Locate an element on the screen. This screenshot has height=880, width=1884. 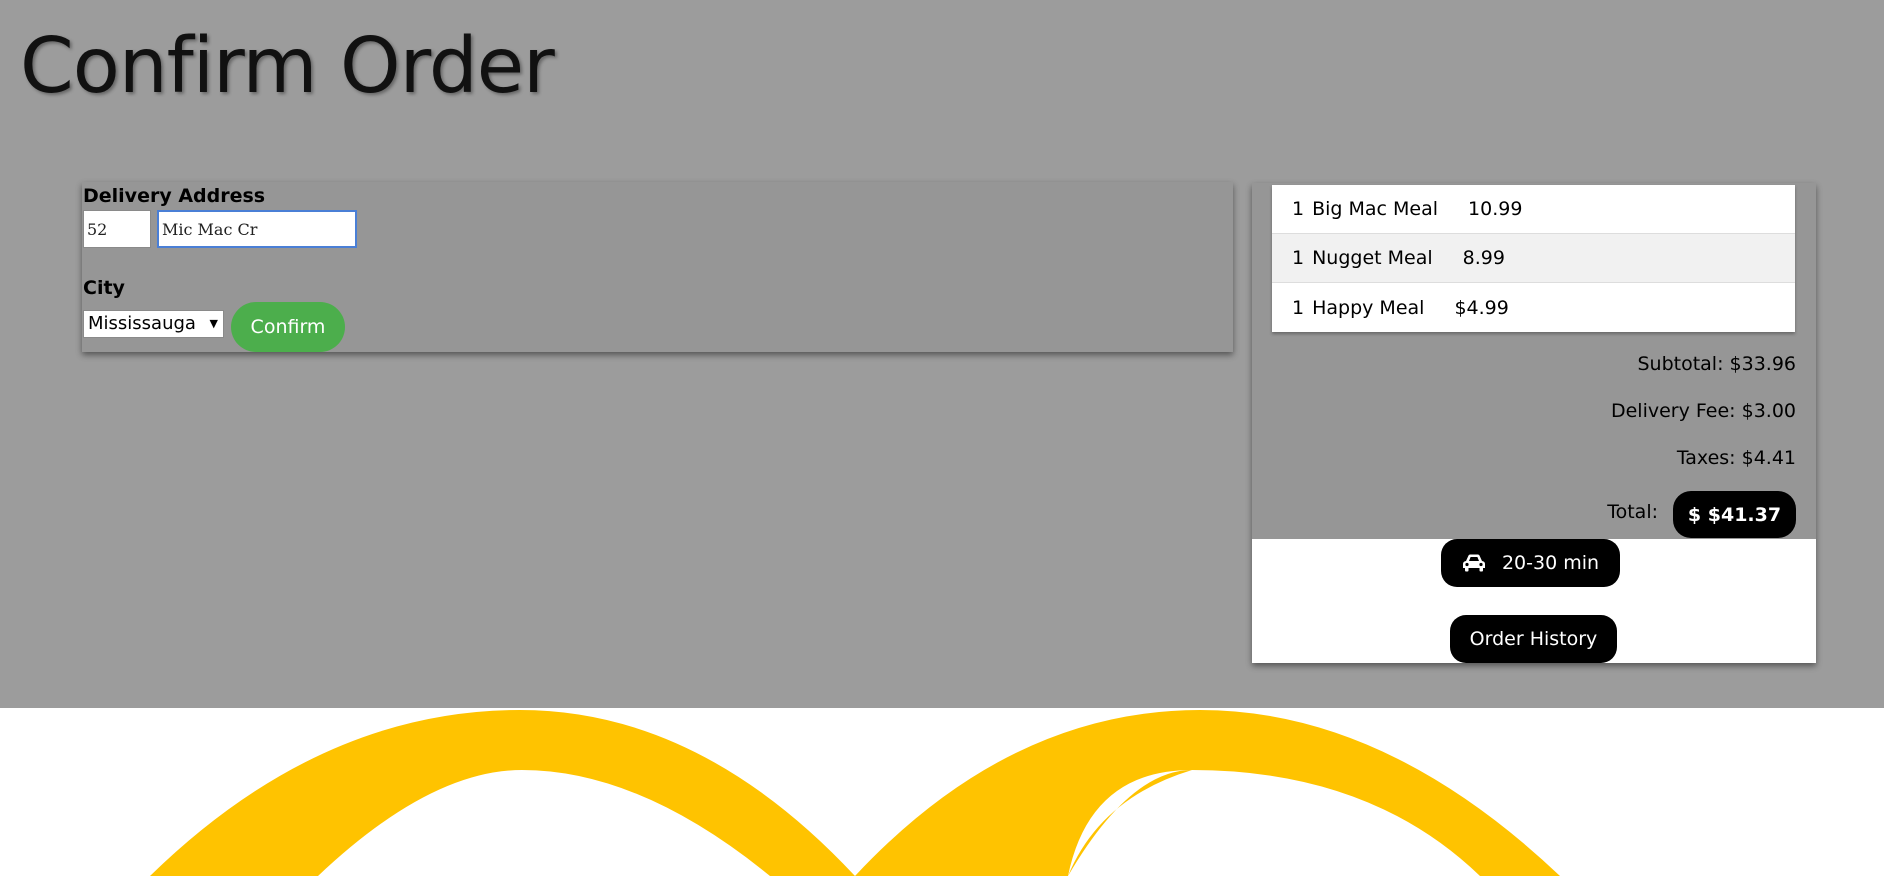
item-price: $4.99 is located at coordinates (1481, 307).